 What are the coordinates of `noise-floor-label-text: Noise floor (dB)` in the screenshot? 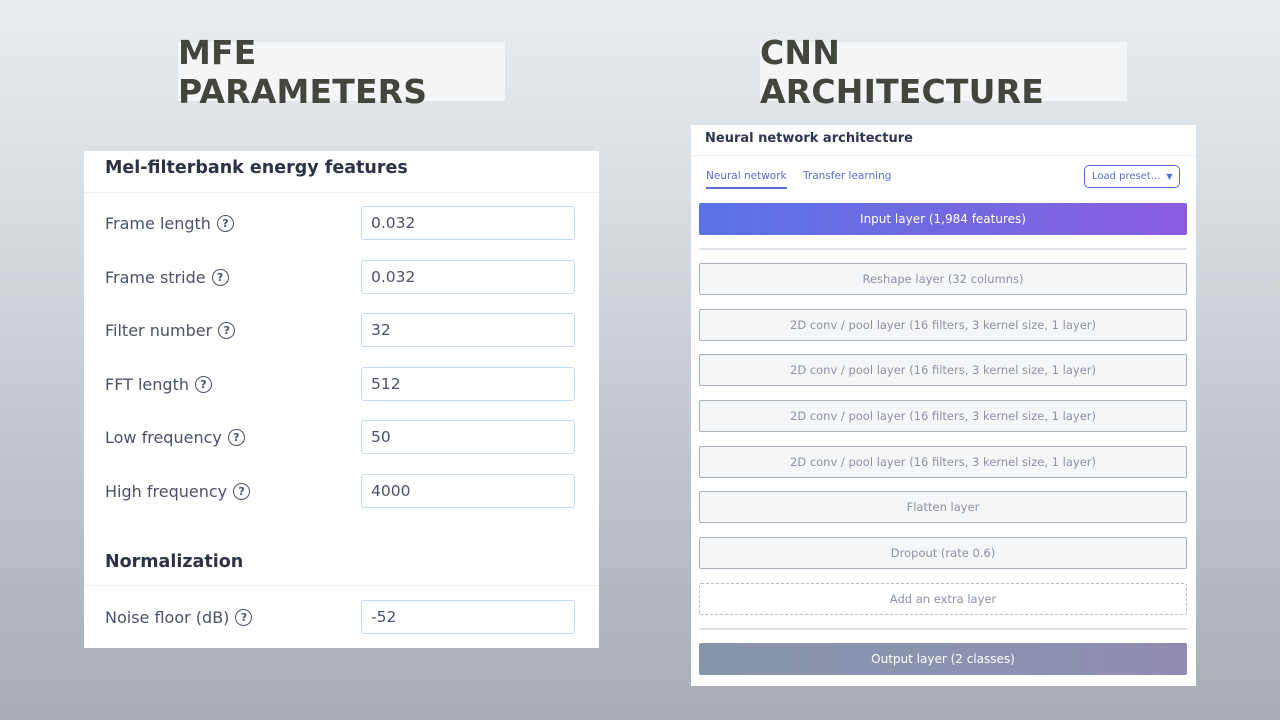 It's located at (167, 617).